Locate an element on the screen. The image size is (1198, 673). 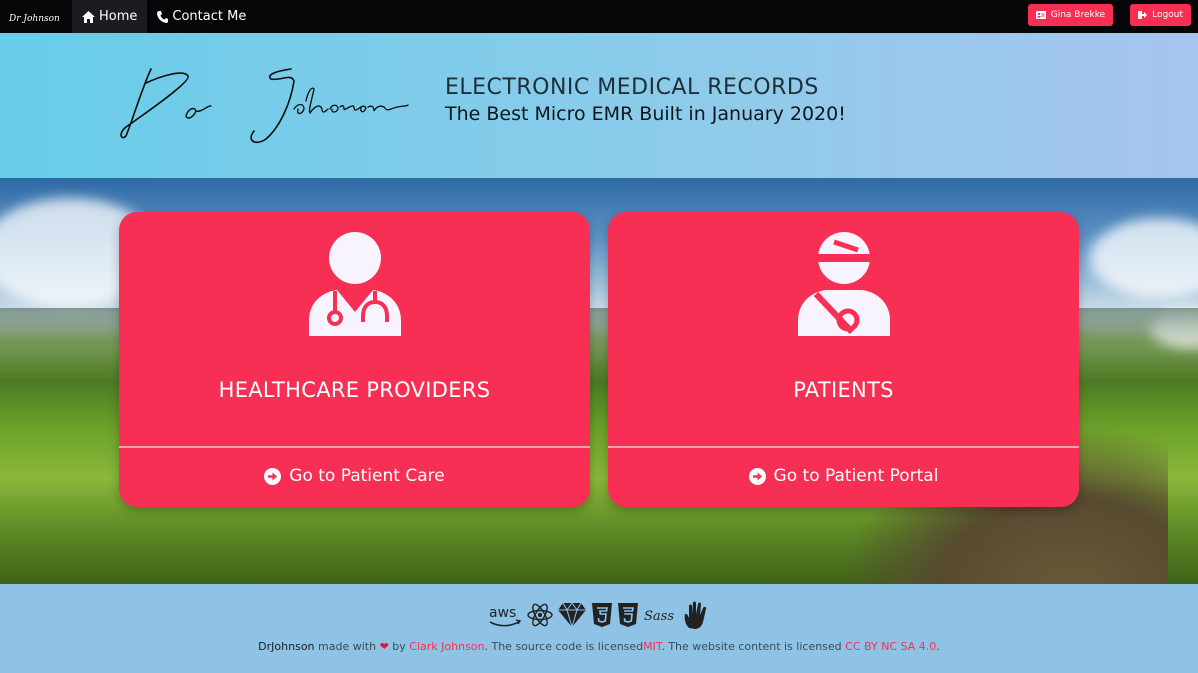
logout-label: Logout is located at coordinates (1167, 15).